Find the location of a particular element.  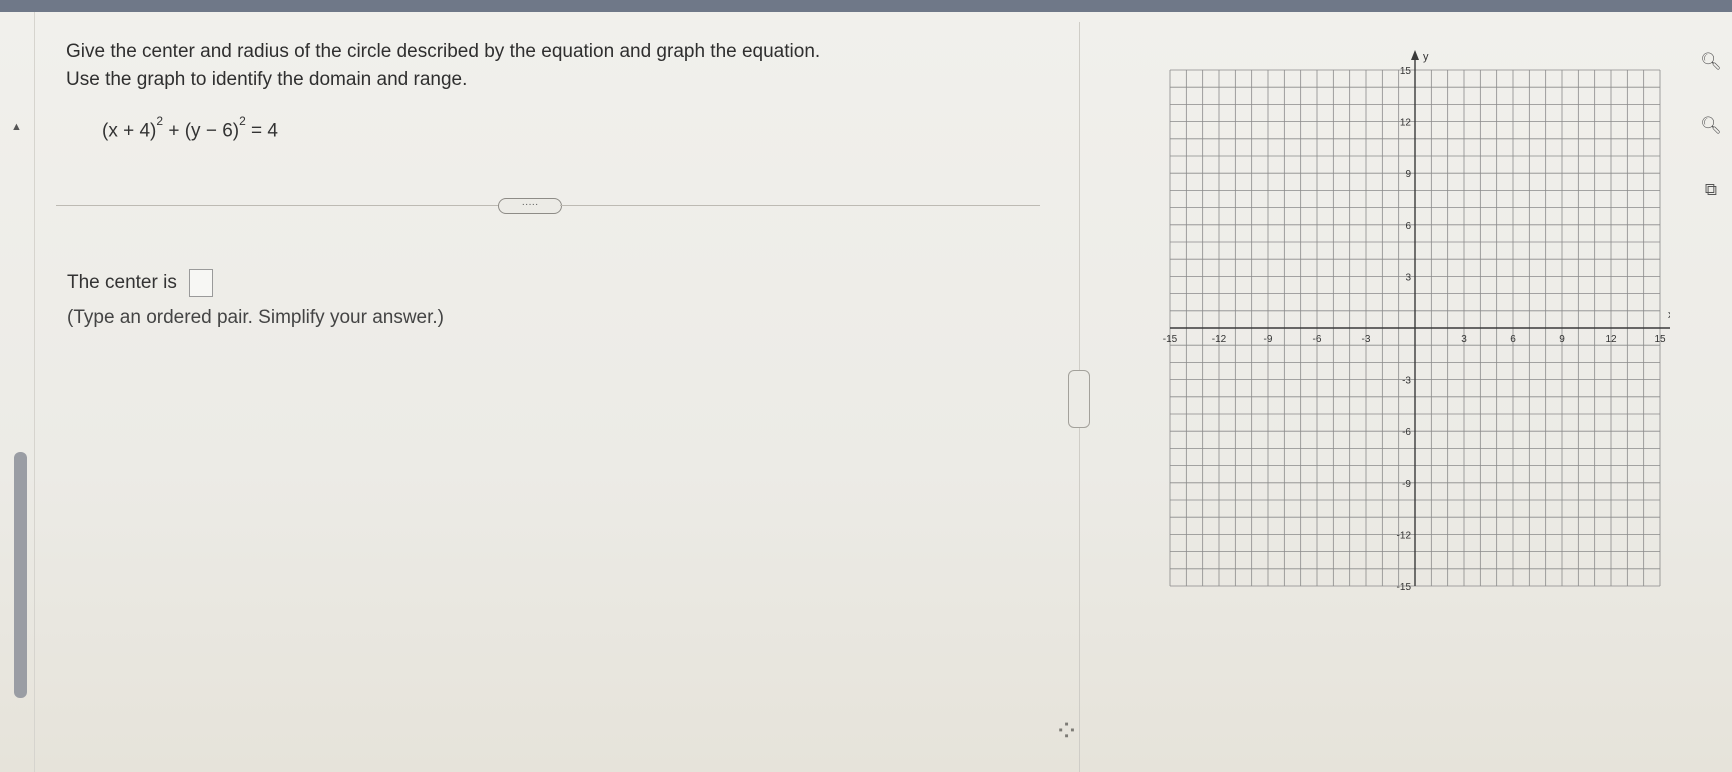

more-button: ····· is located at coordinates (530, 206).